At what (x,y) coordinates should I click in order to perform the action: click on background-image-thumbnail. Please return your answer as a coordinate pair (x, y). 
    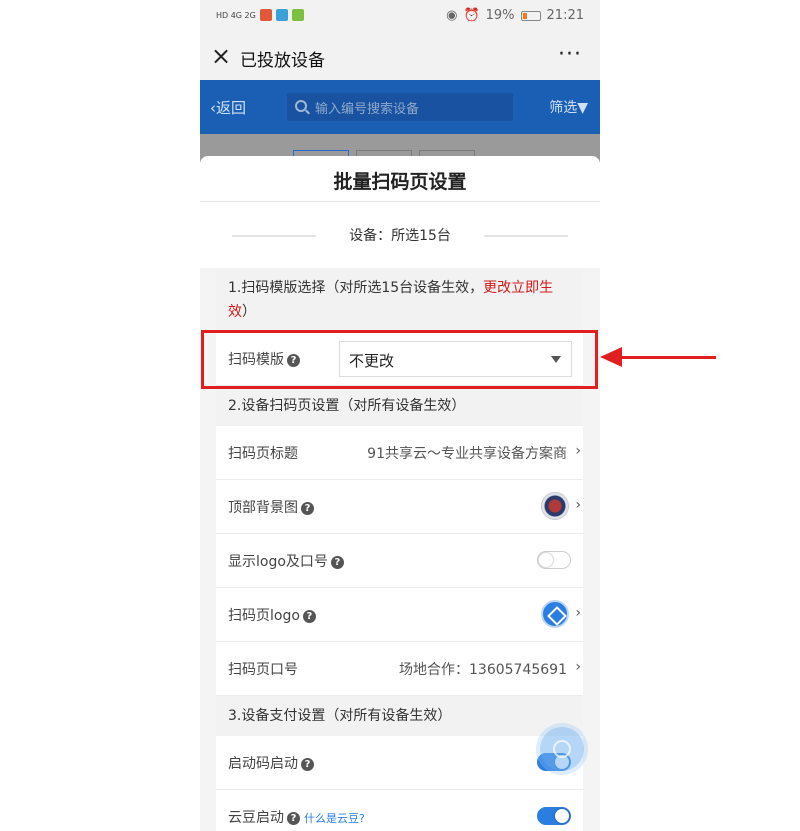
    Looking at the image, I should click on (555, 506).